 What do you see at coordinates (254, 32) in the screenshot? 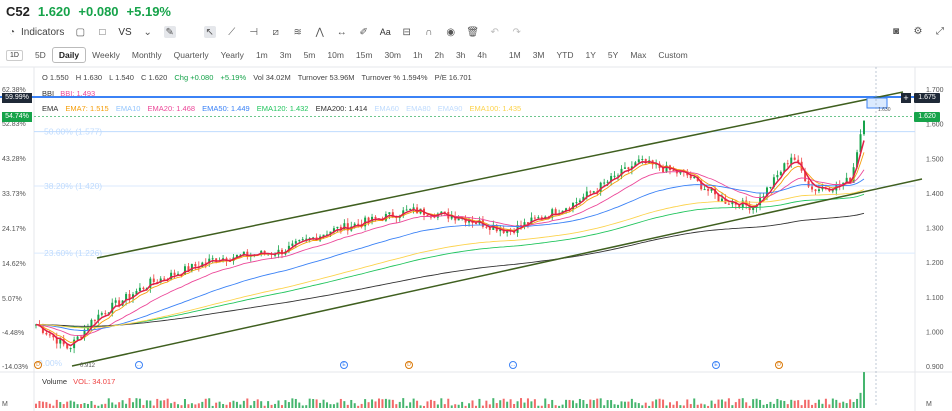
I see `horizontal-line-icon: ⊣` at bounding box center [254, 32].